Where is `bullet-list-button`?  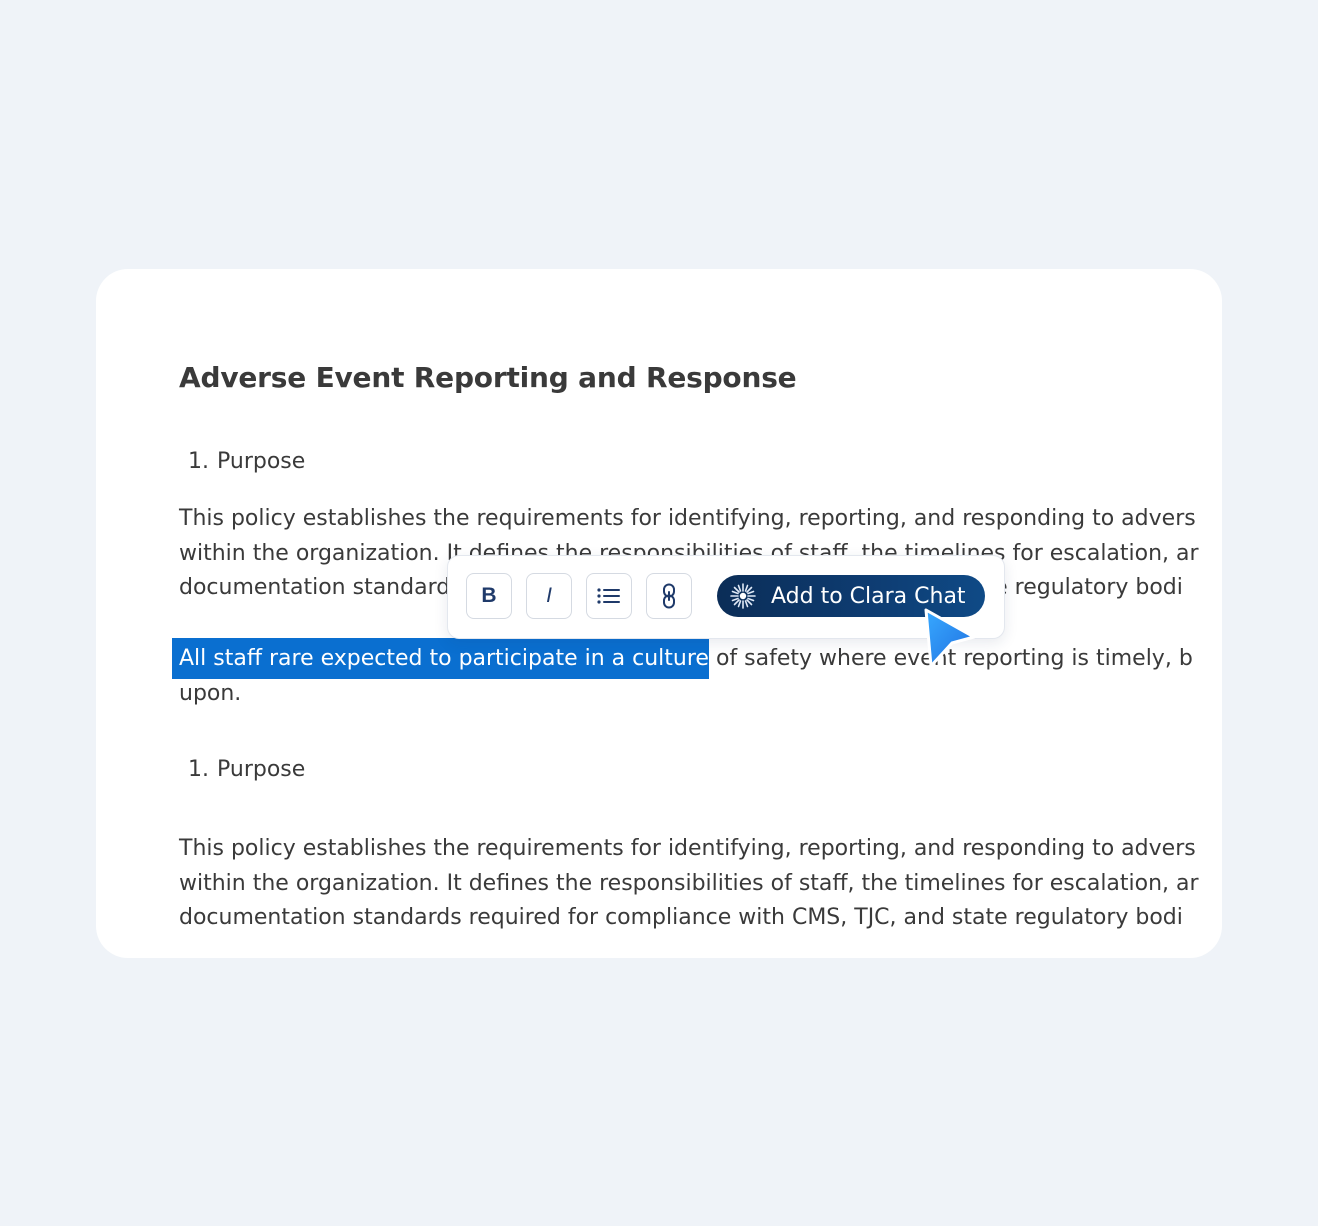 bullet-list-button is located at coordinates (609, 596).